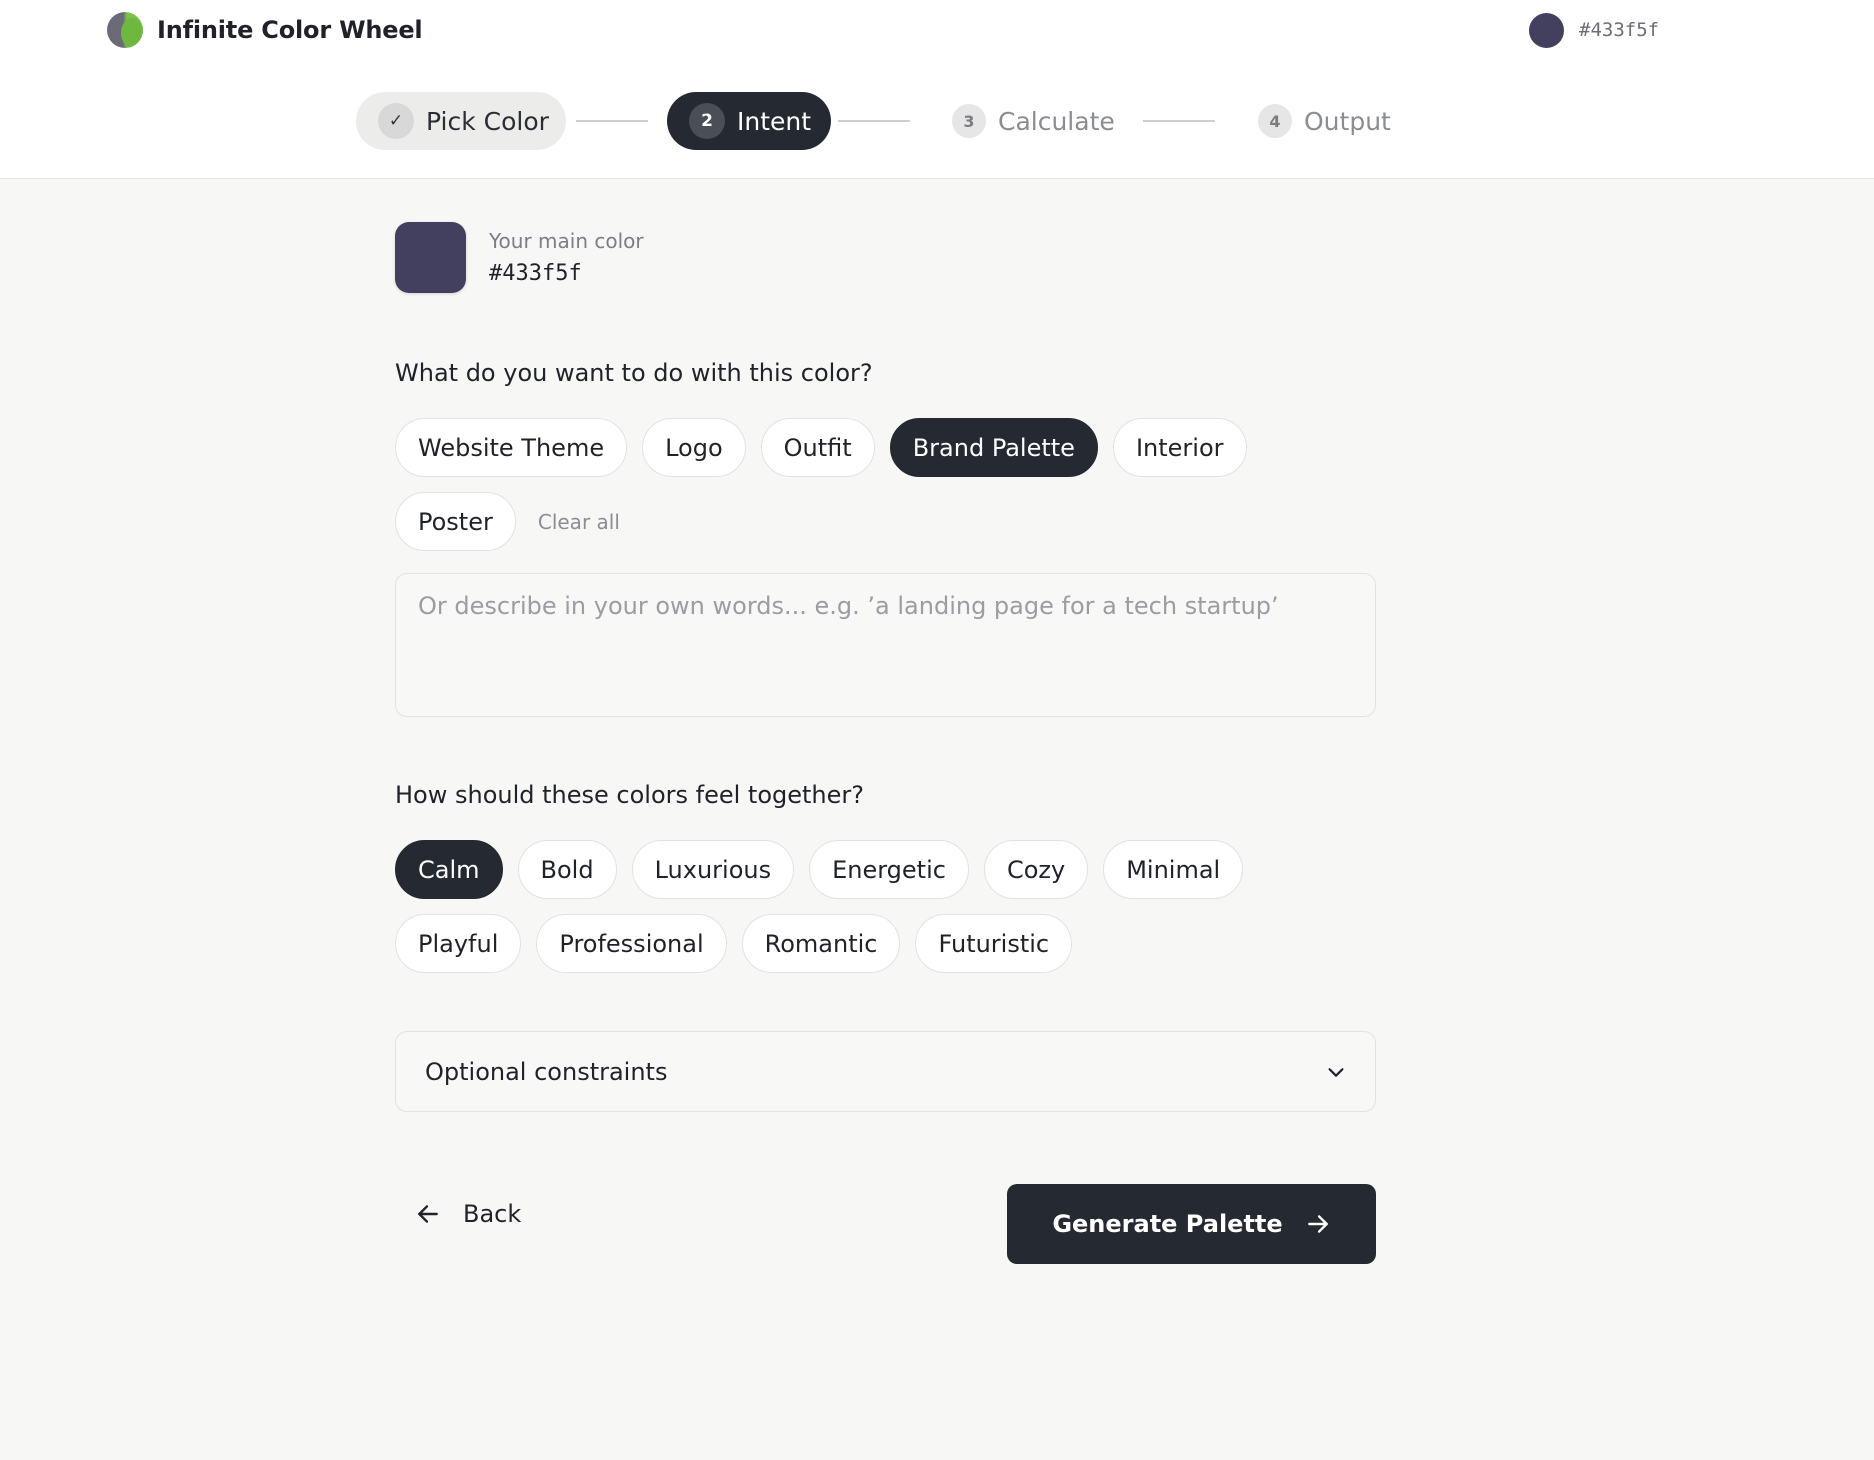 The height and width of the screenshot is (1460, 1874). What do you see at coordinates (817, 447) in the screenshot?
I see `intent-chip-outfit: Outfit` at bounding box center [817, 447].